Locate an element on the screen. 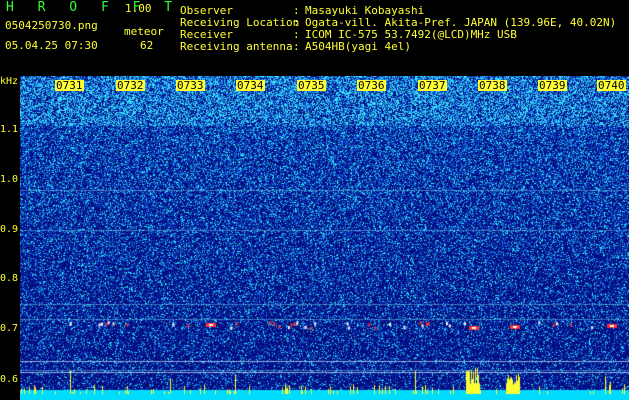 The image size is (629, 400). y-tick-label: 0.6 is located at coordinates (9, 379).